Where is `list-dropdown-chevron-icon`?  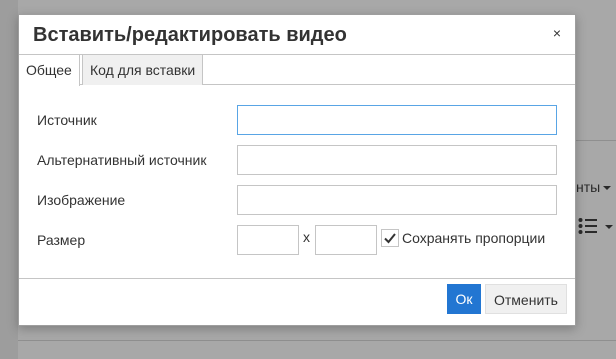 list-dropdown-chevron-icon is located at coordinates (609, 227).